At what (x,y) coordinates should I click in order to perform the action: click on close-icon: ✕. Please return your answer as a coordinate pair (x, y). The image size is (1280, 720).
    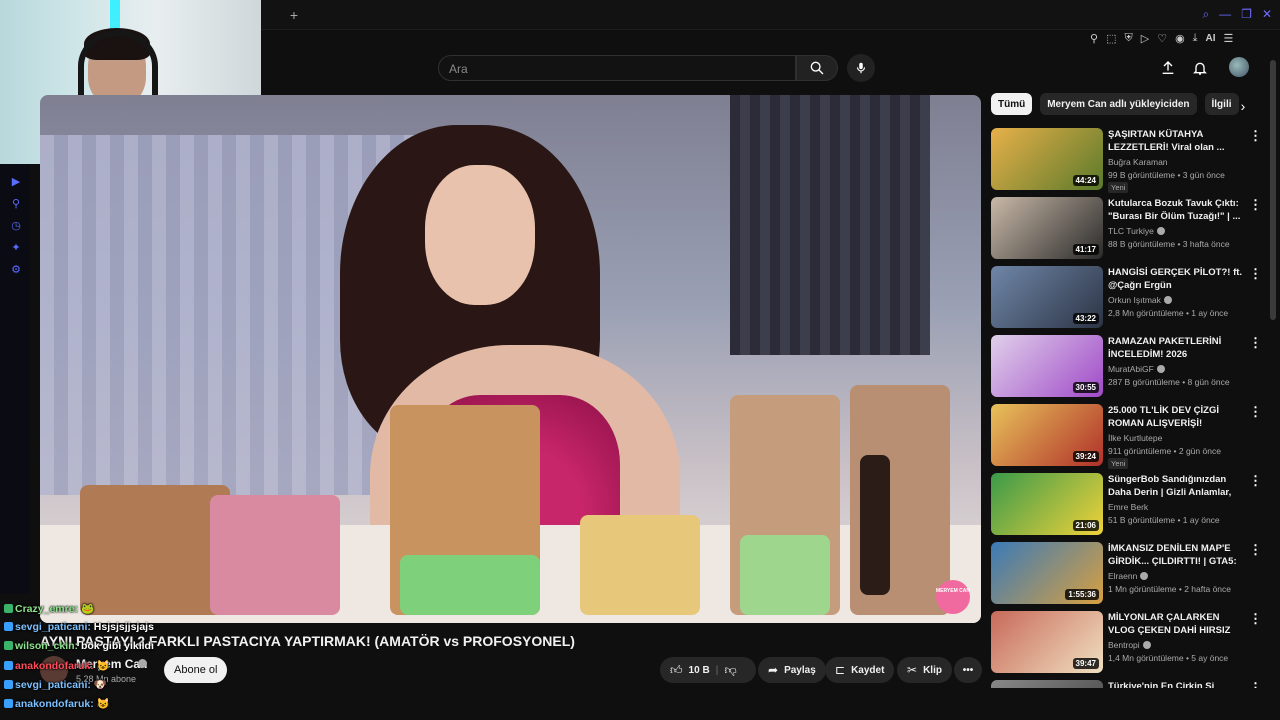
    Looking at the image, I should click on (1267, 14).